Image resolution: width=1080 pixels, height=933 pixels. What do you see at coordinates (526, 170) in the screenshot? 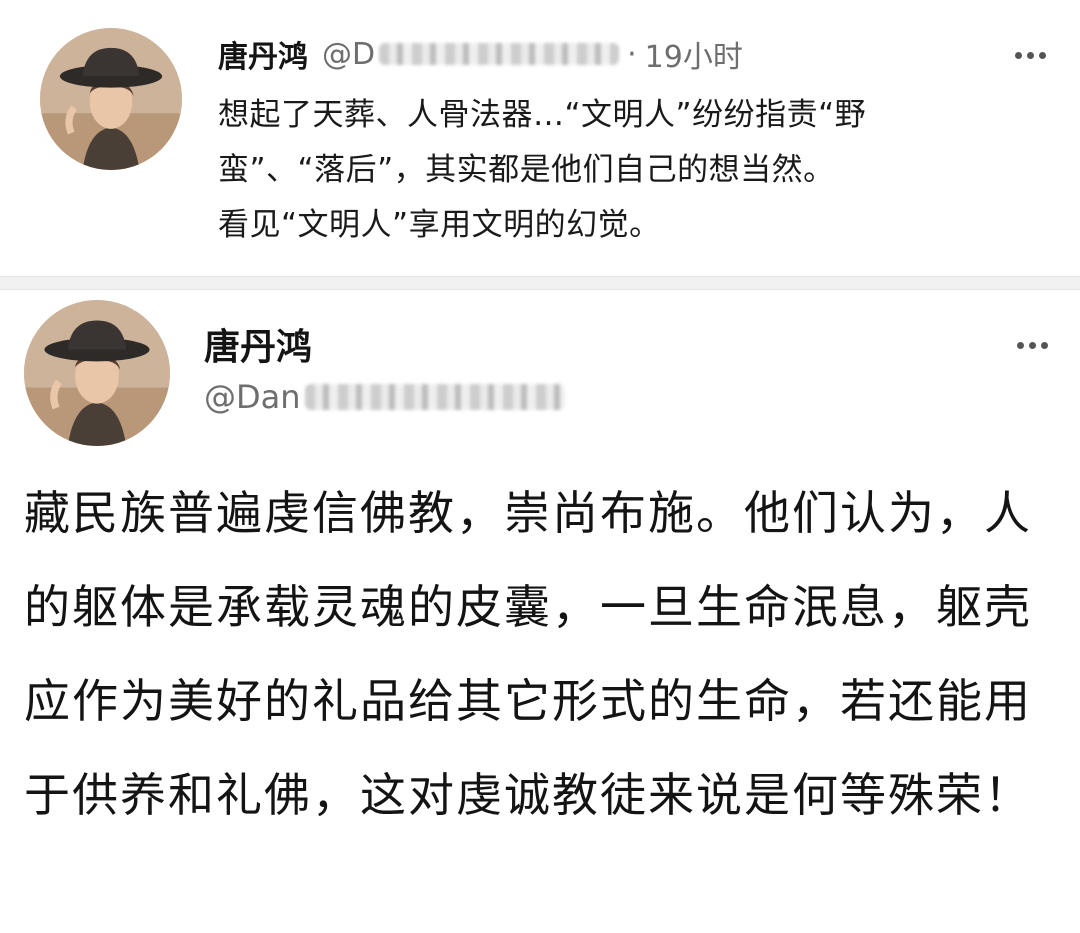
I see `post-text-line: 蛮”、“落后”，其实都是他们自己的想当然。` at bounding box center [526, 170].